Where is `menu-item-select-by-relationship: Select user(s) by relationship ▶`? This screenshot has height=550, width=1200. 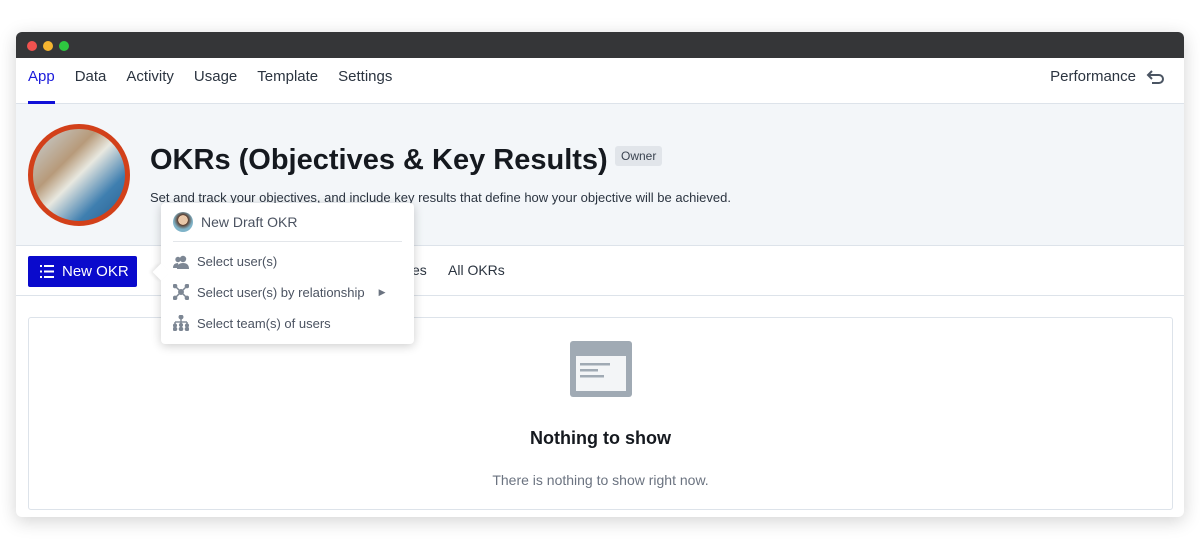
menu-item-select-by-relationship: Select user(s) by relationship ▶ is located at coordinates (279, 292).